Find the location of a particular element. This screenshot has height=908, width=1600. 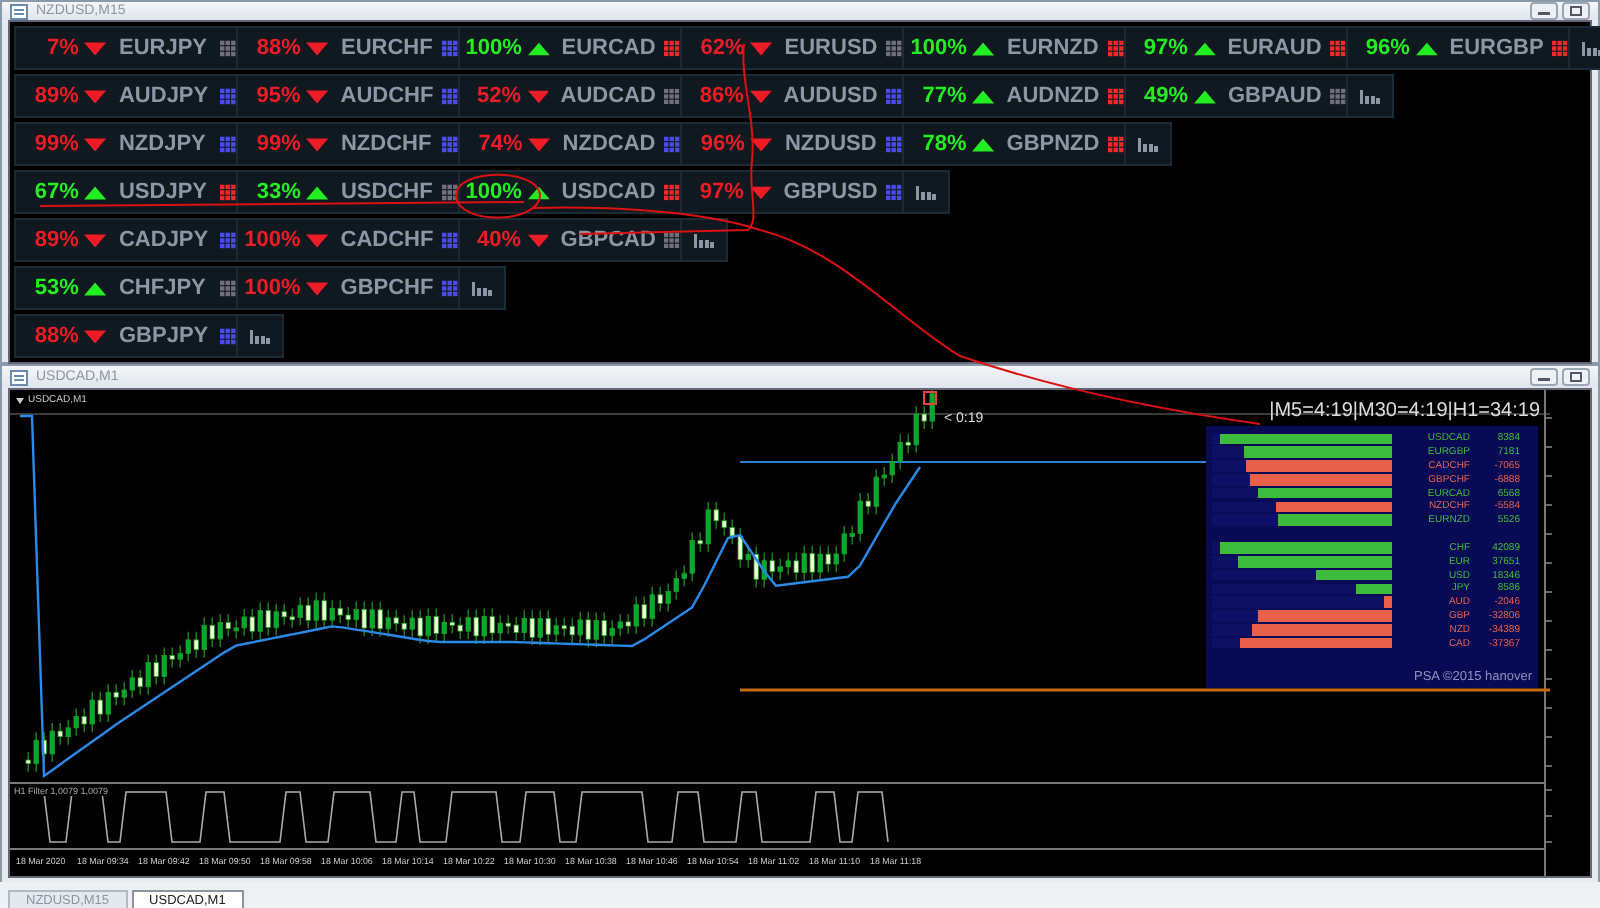

pair-label: USDCAD is located at coordinates (608, 192).